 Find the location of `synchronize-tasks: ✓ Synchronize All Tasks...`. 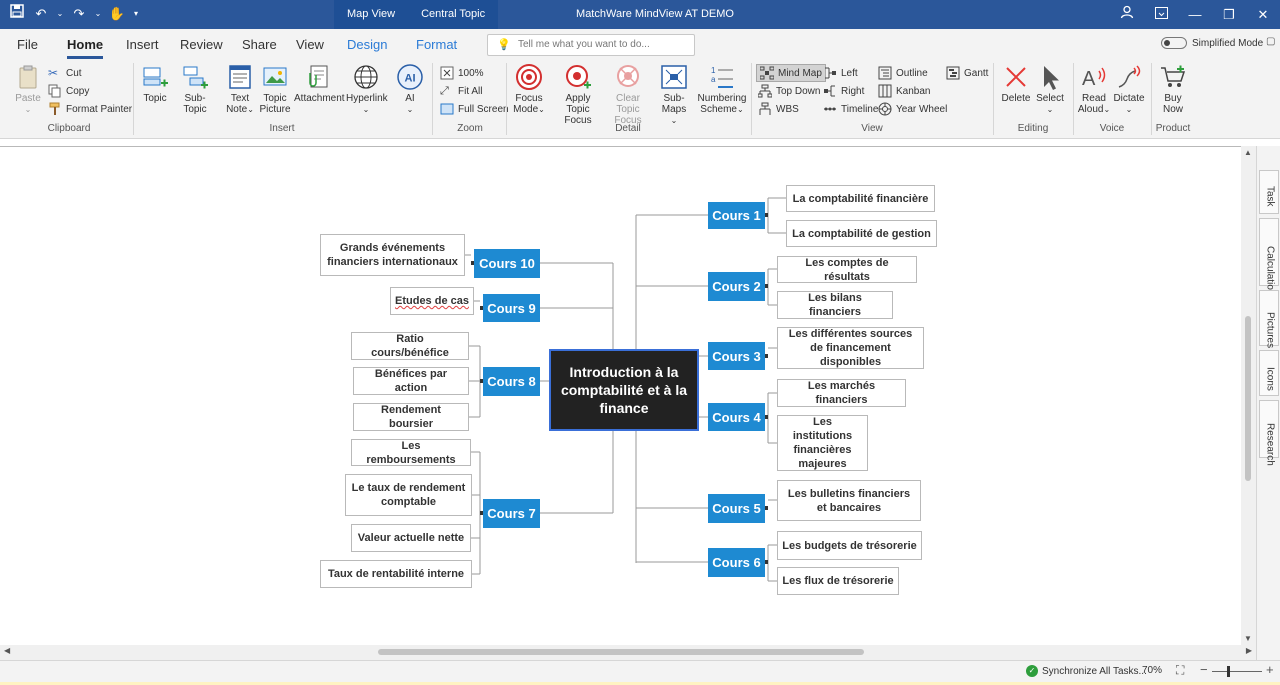

synchronize-tasks: ✓ Synchronize All Tasks... is located at coordinates (1086, 671).